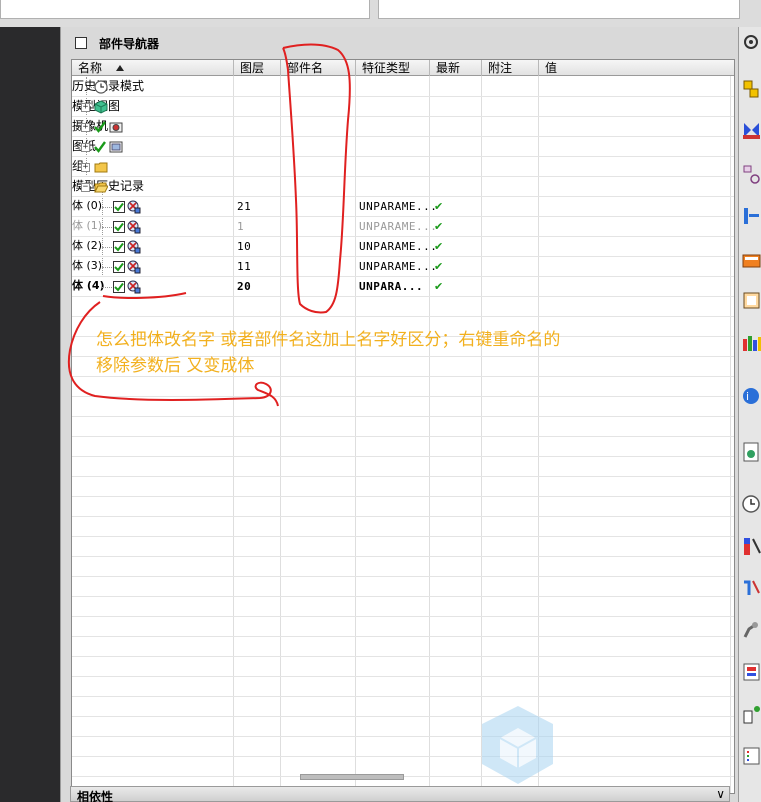  Describe the element at coordinates (510, 68) in the screenshot. I see `column-header-attach: 附注` at that location.